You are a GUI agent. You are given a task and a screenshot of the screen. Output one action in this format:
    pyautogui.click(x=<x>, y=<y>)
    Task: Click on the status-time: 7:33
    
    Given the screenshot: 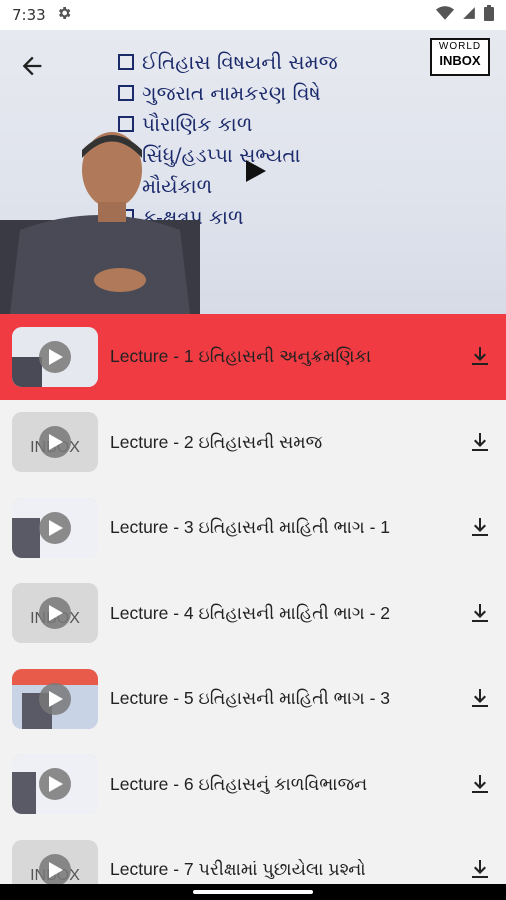 What is the action you would take?
    pyautogui.click(x=29, y=15)
    